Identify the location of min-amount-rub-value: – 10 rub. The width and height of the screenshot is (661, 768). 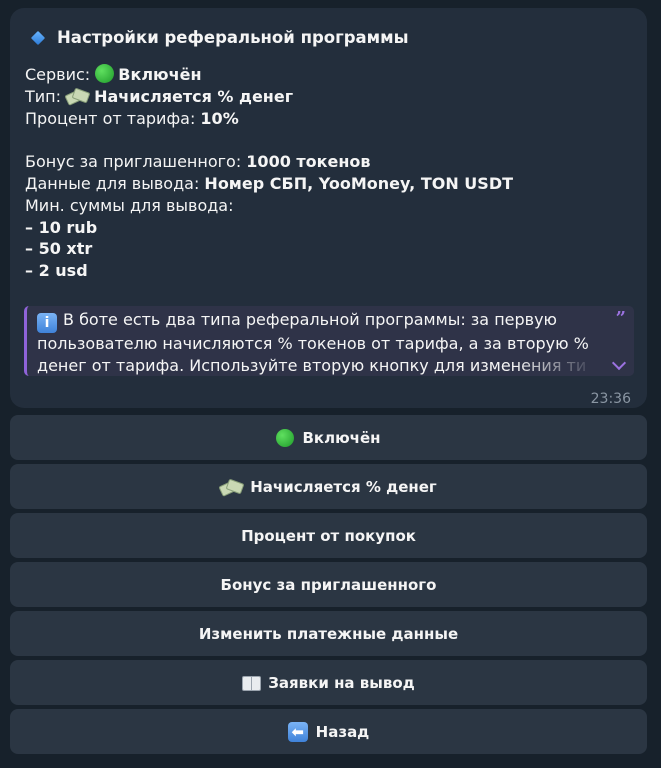
(61, 227).